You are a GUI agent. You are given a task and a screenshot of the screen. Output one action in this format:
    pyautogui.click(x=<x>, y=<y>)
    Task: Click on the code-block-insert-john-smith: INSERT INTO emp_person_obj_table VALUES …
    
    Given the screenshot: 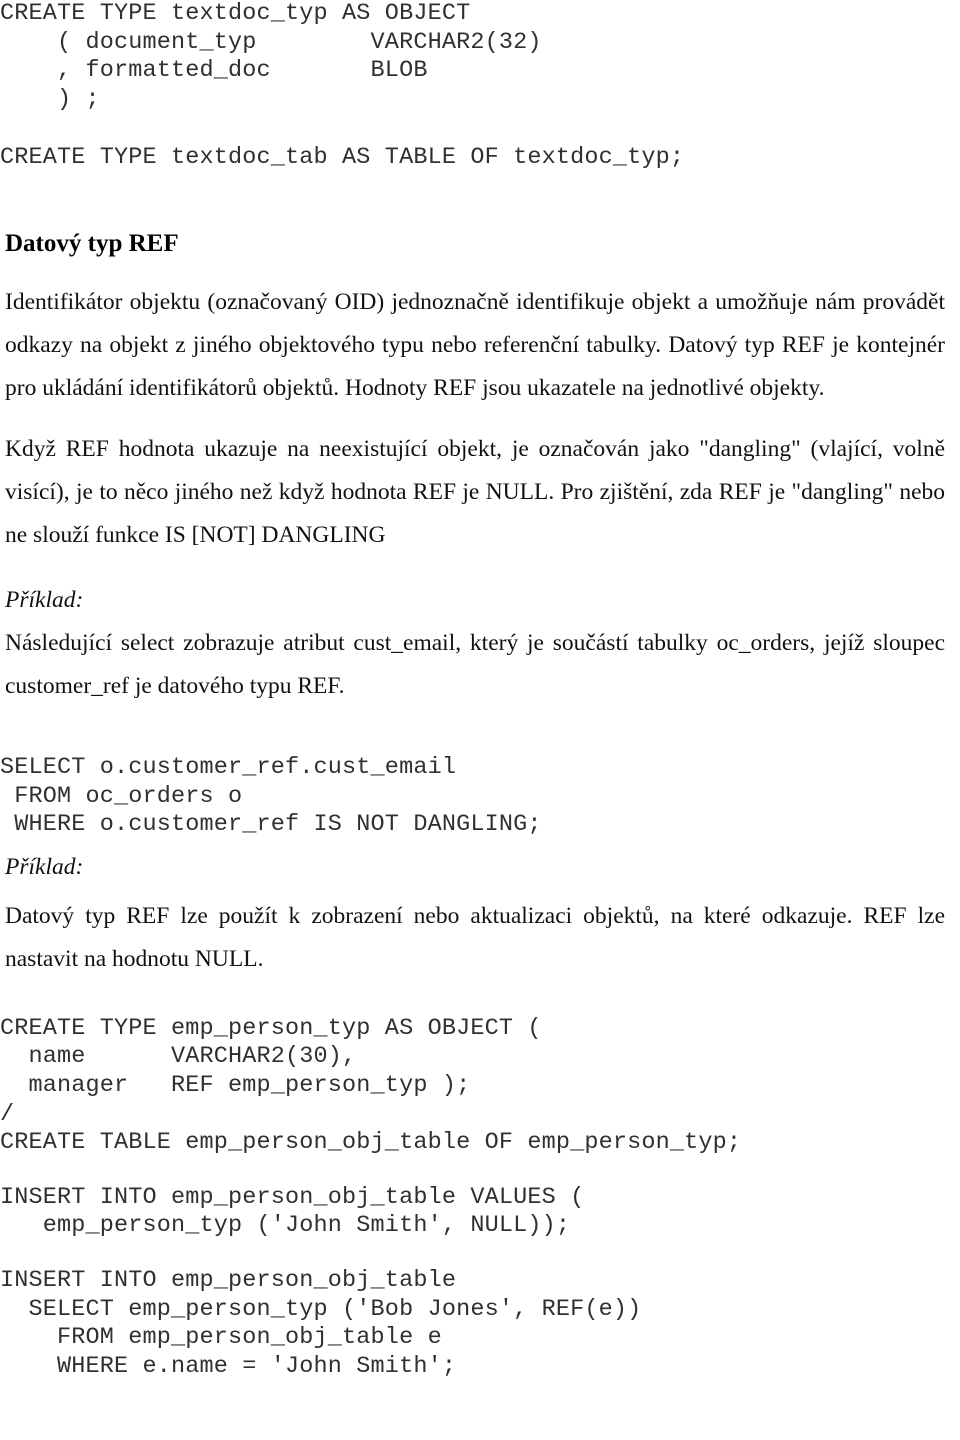 What is the action you would take?
    pyautogui.click(x=292, y=1211)
    